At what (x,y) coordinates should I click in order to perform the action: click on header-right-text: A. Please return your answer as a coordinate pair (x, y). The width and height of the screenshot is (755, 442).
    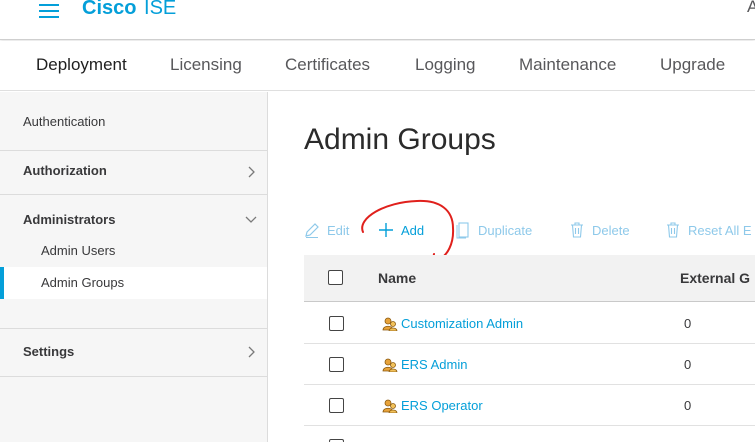
    Looking at the image, I should click on (751, 8).